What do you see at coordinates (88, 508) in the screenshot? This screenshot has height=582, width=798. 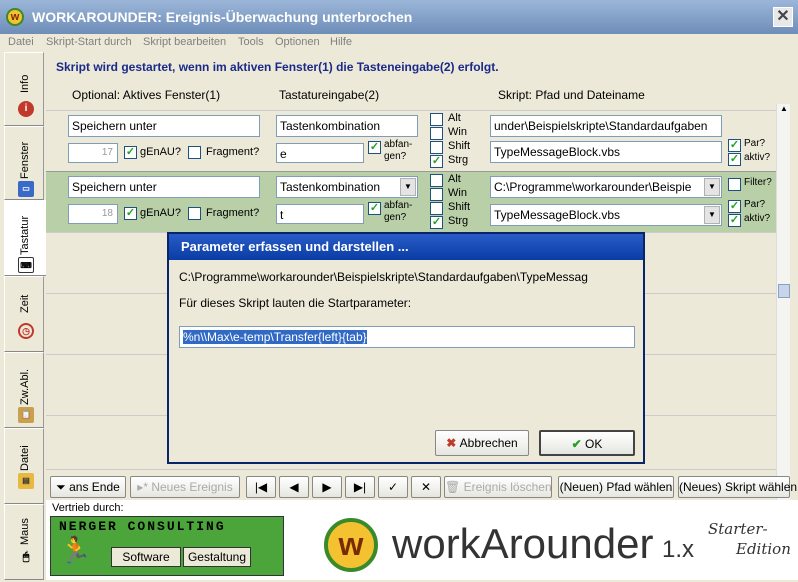 I see `vertrieb-label: Vertrieb durch:` at bounding box center [88, 508].